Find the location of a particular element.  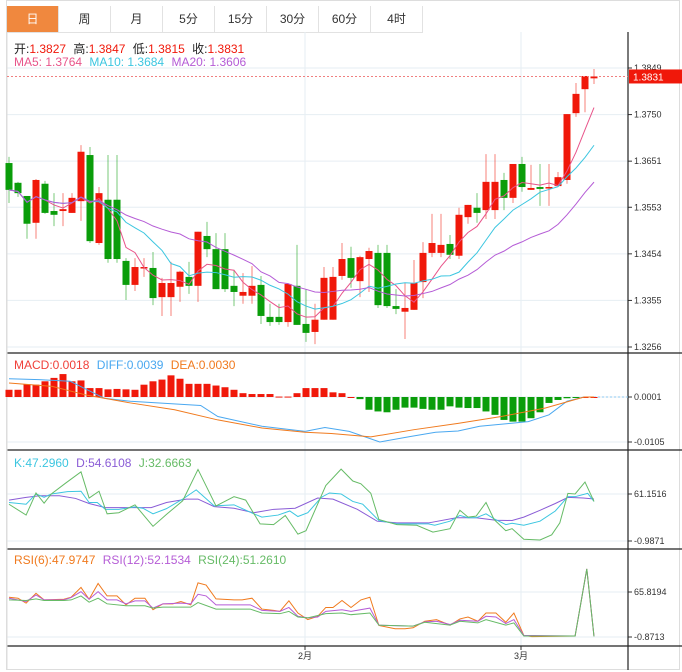

macd-axis-tick-label: -0.0105 is located at coordinates (649, 442).